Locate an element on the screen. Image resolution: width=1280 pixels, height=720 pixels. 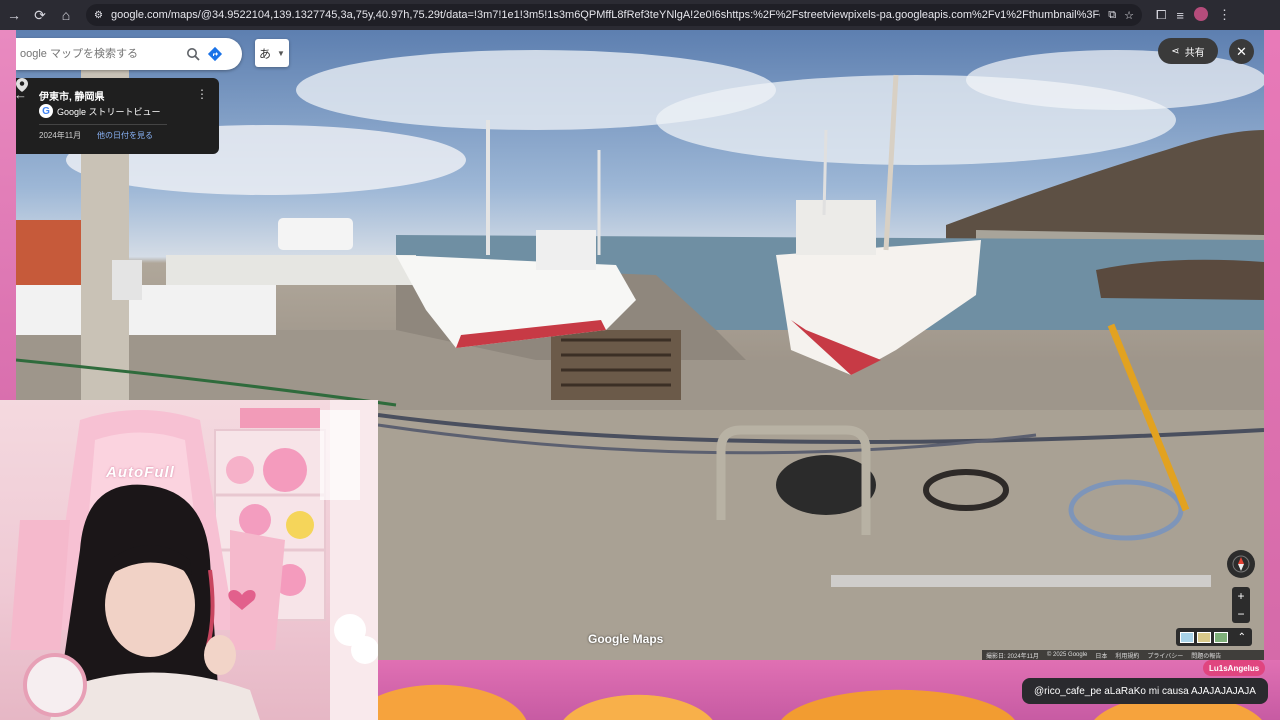
google-maps-watermark: Google Maps is located at coordinates (626, 639).